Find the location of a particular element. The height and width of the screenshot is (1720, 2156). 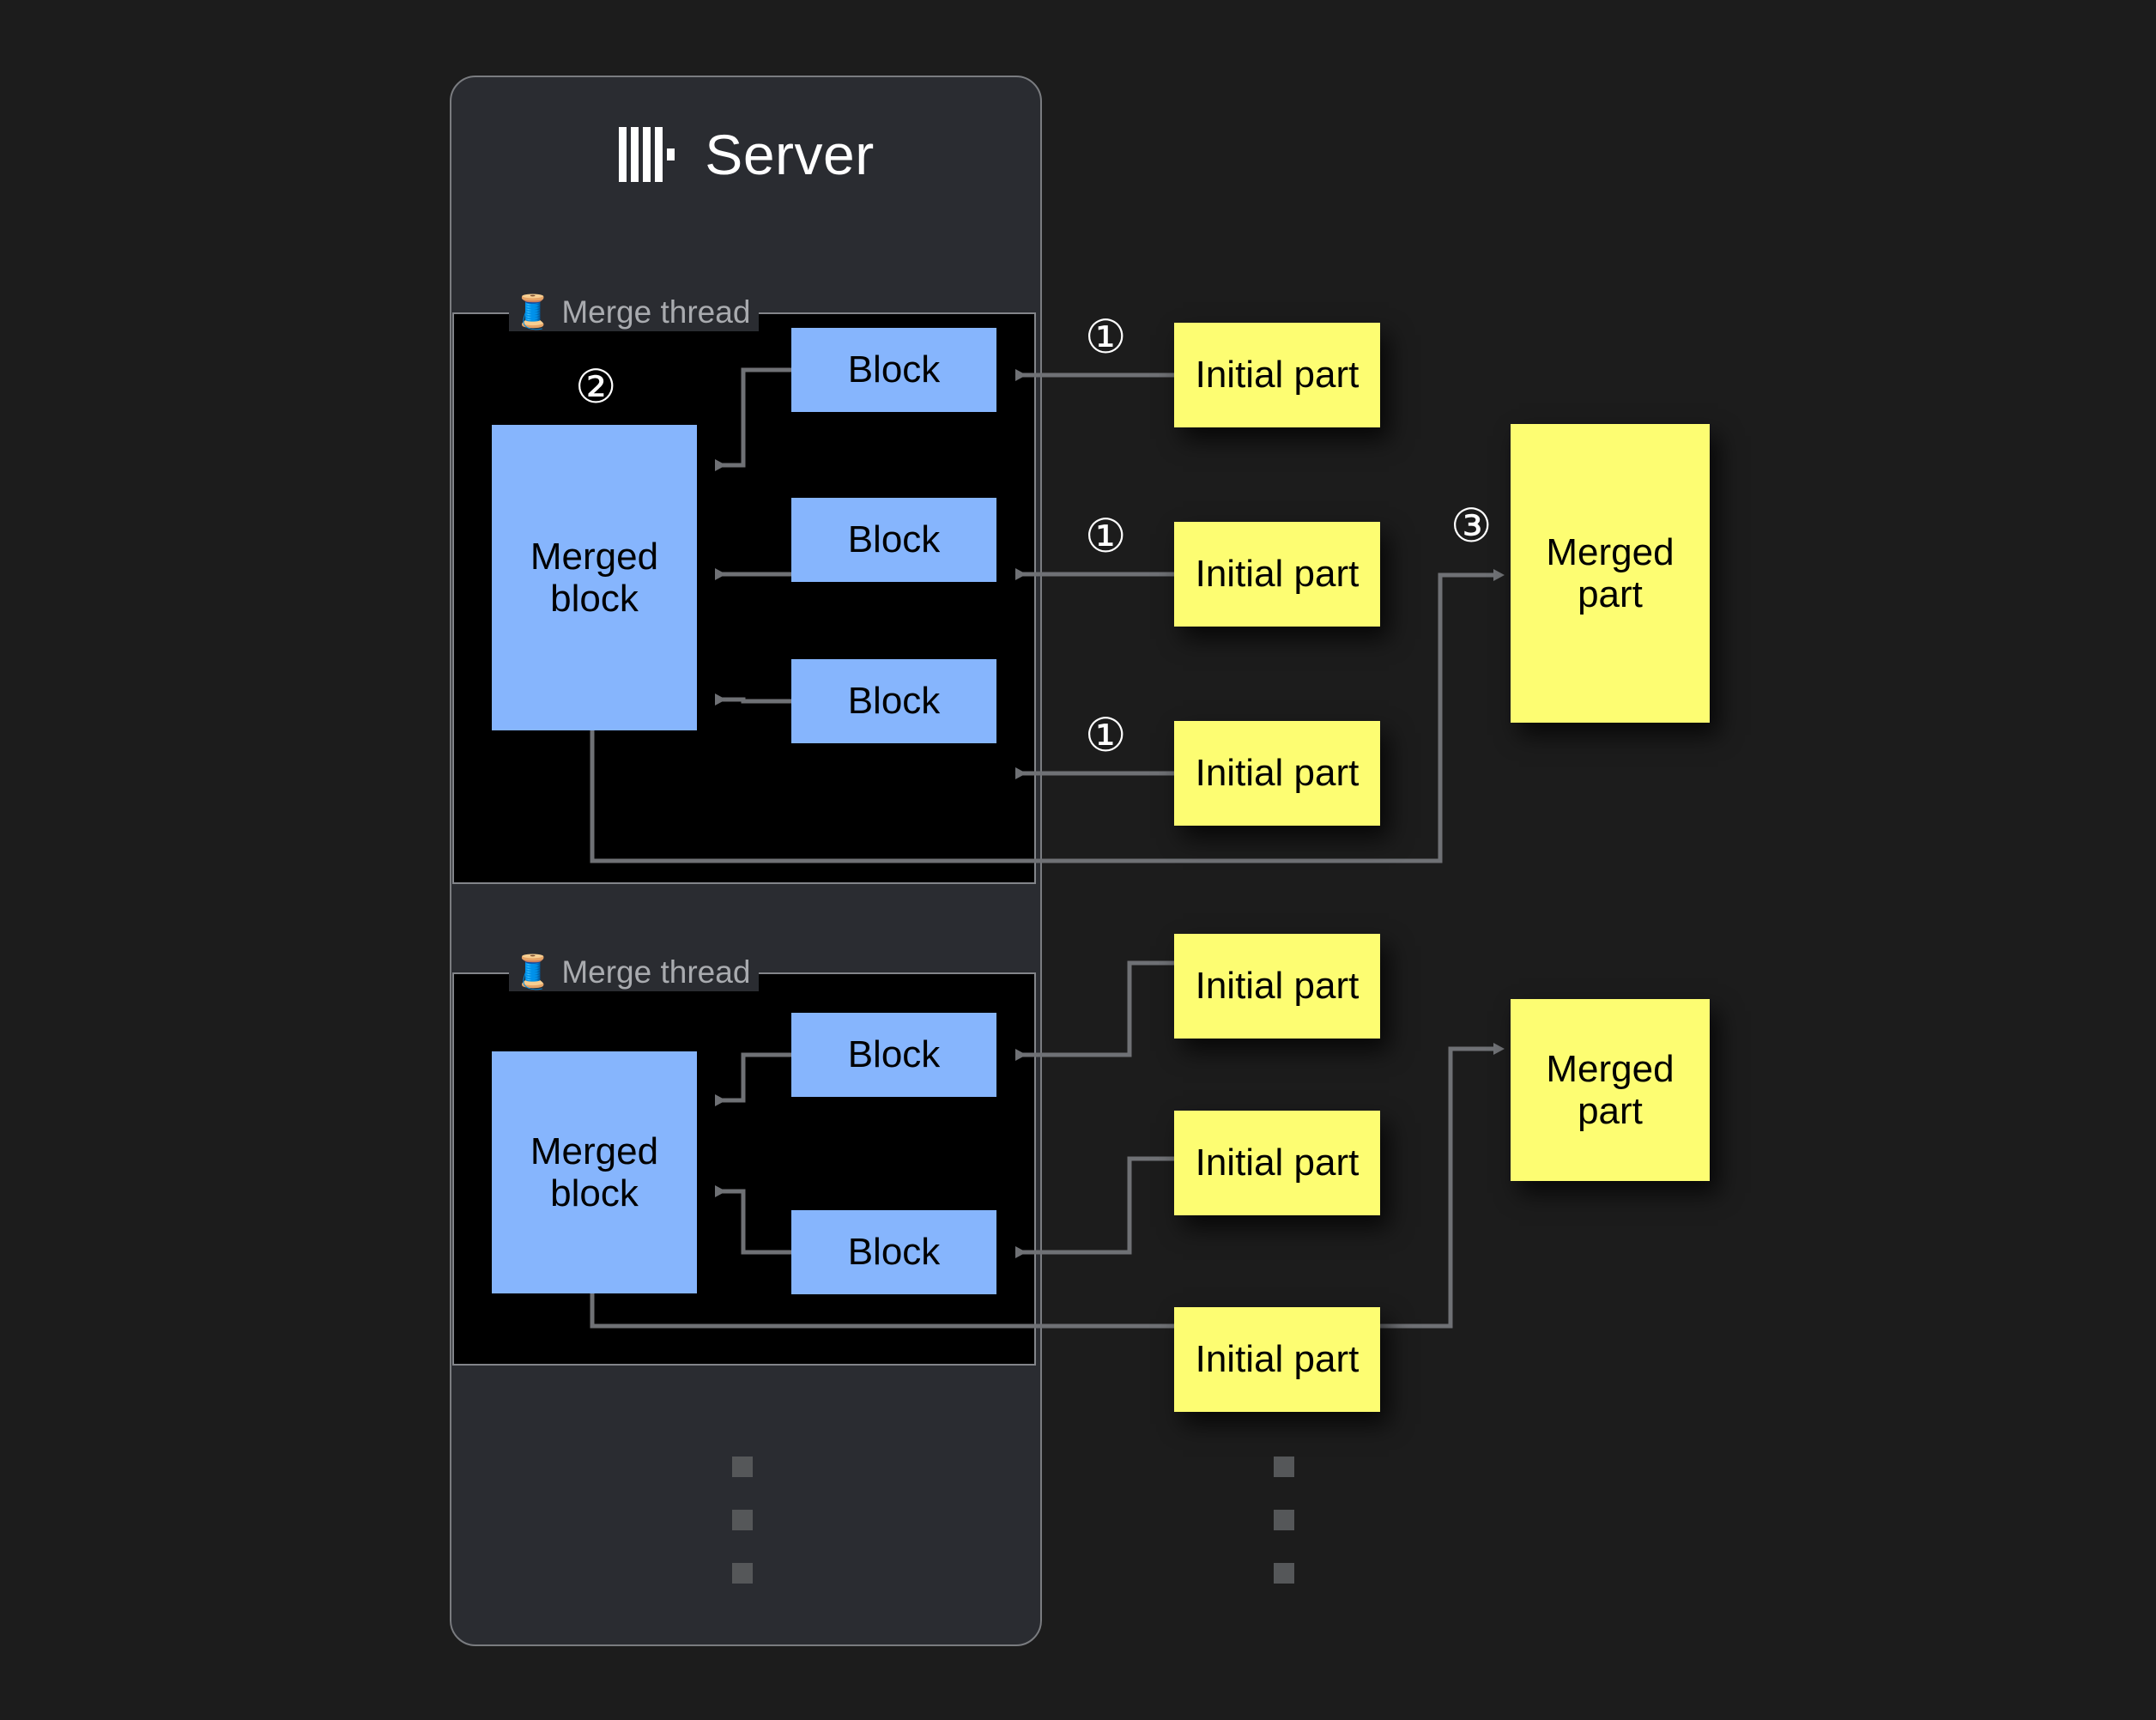

server-vertical-ellipsis is located at coordinates (743, 1536).